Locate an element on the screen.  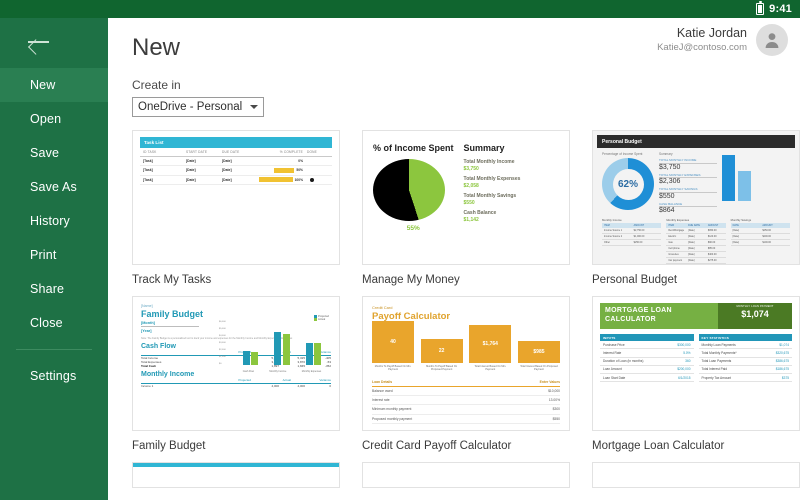
sidebar-item-history: History is located at coordinates (54, 221).